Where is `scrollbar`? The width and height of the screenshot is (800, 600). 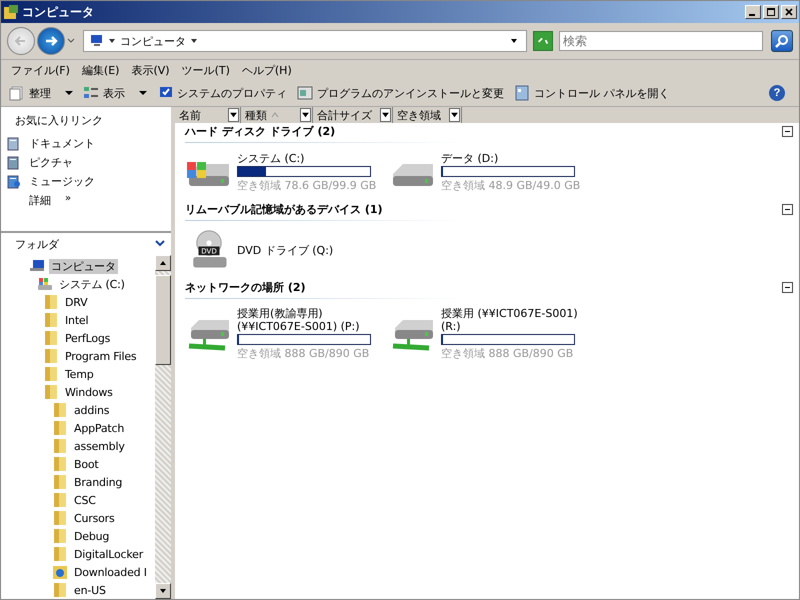 scrollbar is located at coordinates (163, 427).